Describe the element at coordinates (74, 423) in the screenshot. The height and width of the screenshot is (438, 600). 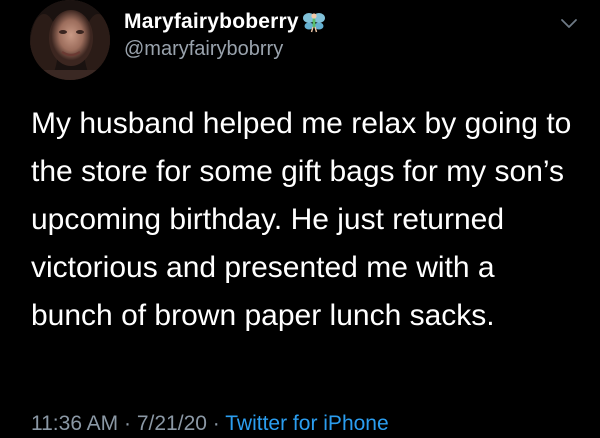
I see `tweet-time: 11:36 AM` at that location.